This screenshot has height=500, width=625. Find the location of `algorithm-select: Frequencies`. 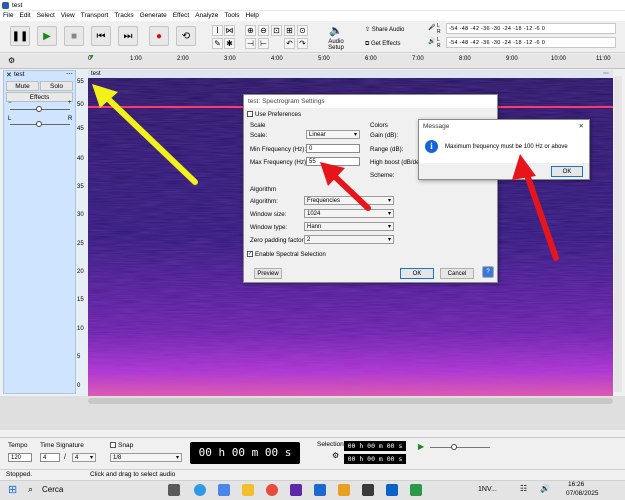

algorithm-select: Frequencies is located at coordinates (349, 200).